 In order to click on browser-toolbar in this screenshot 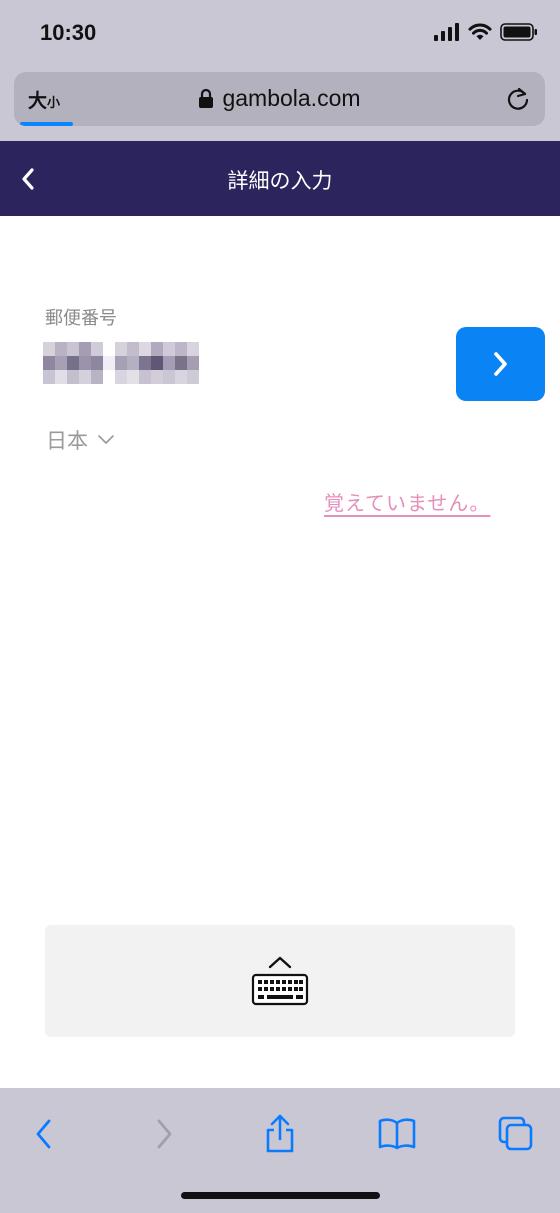, I will do `click(280, 1150)`.